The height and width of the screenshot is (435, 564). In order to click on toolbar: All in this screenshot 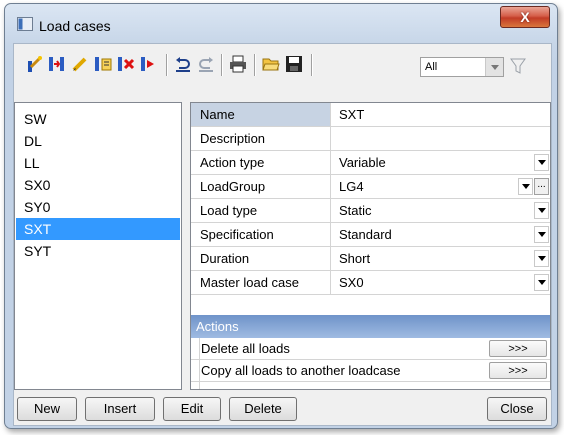, I will do `click(282, 63)`.